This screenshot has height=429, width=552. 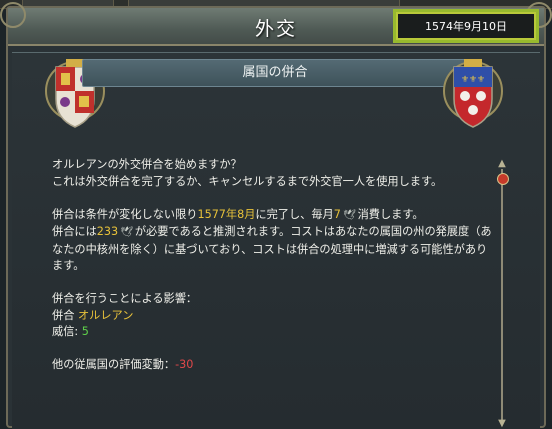 What do you see at coordinates (272, 216) in the screenshot?
I see `completion-text: 併合は条件が変化しない限り1577年8月に完了し、毎月7 🕊 消費します。` at bounding box center [272, 216].